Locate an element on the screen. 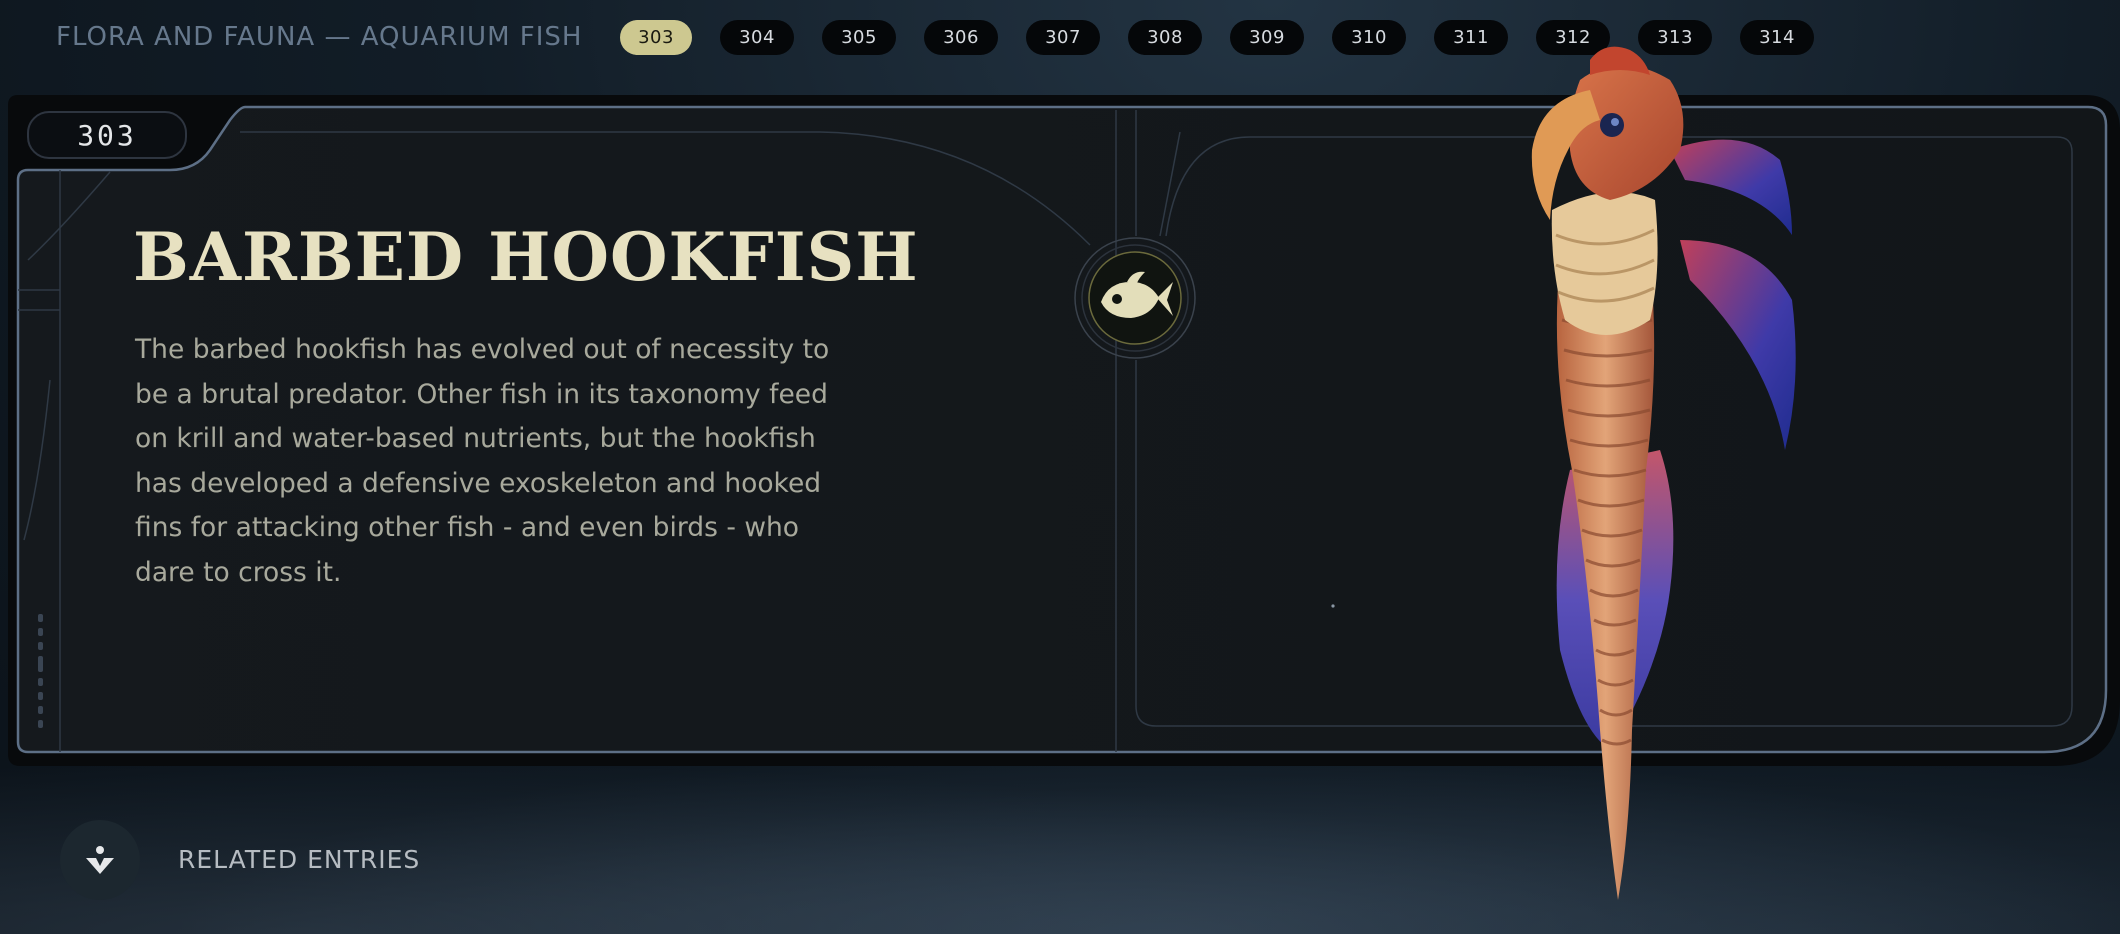 This screenshot has height=934, width=2120. related-entries-icon is located at coordinates (100, 860).